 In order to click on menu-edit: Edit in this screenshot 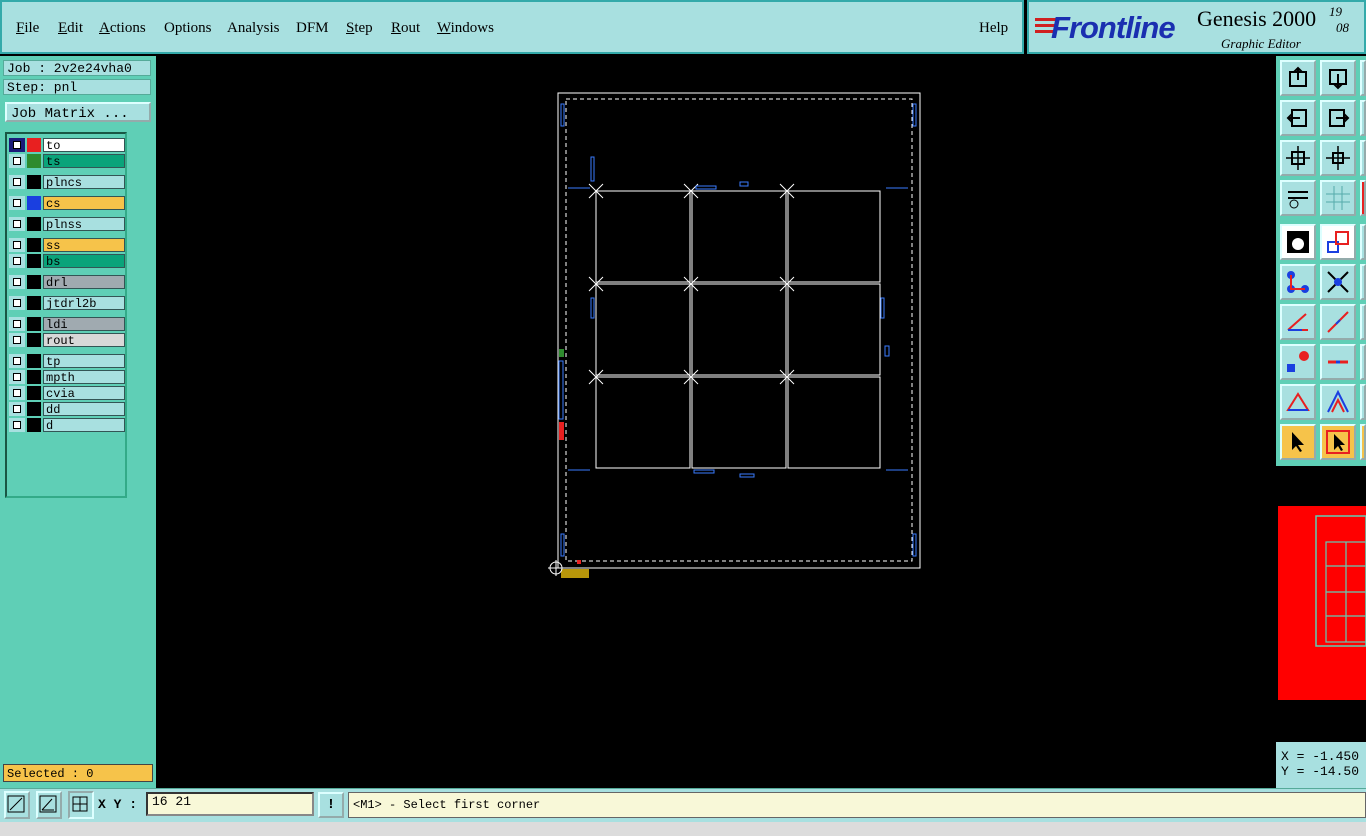, I will do `click(70, 28)`.